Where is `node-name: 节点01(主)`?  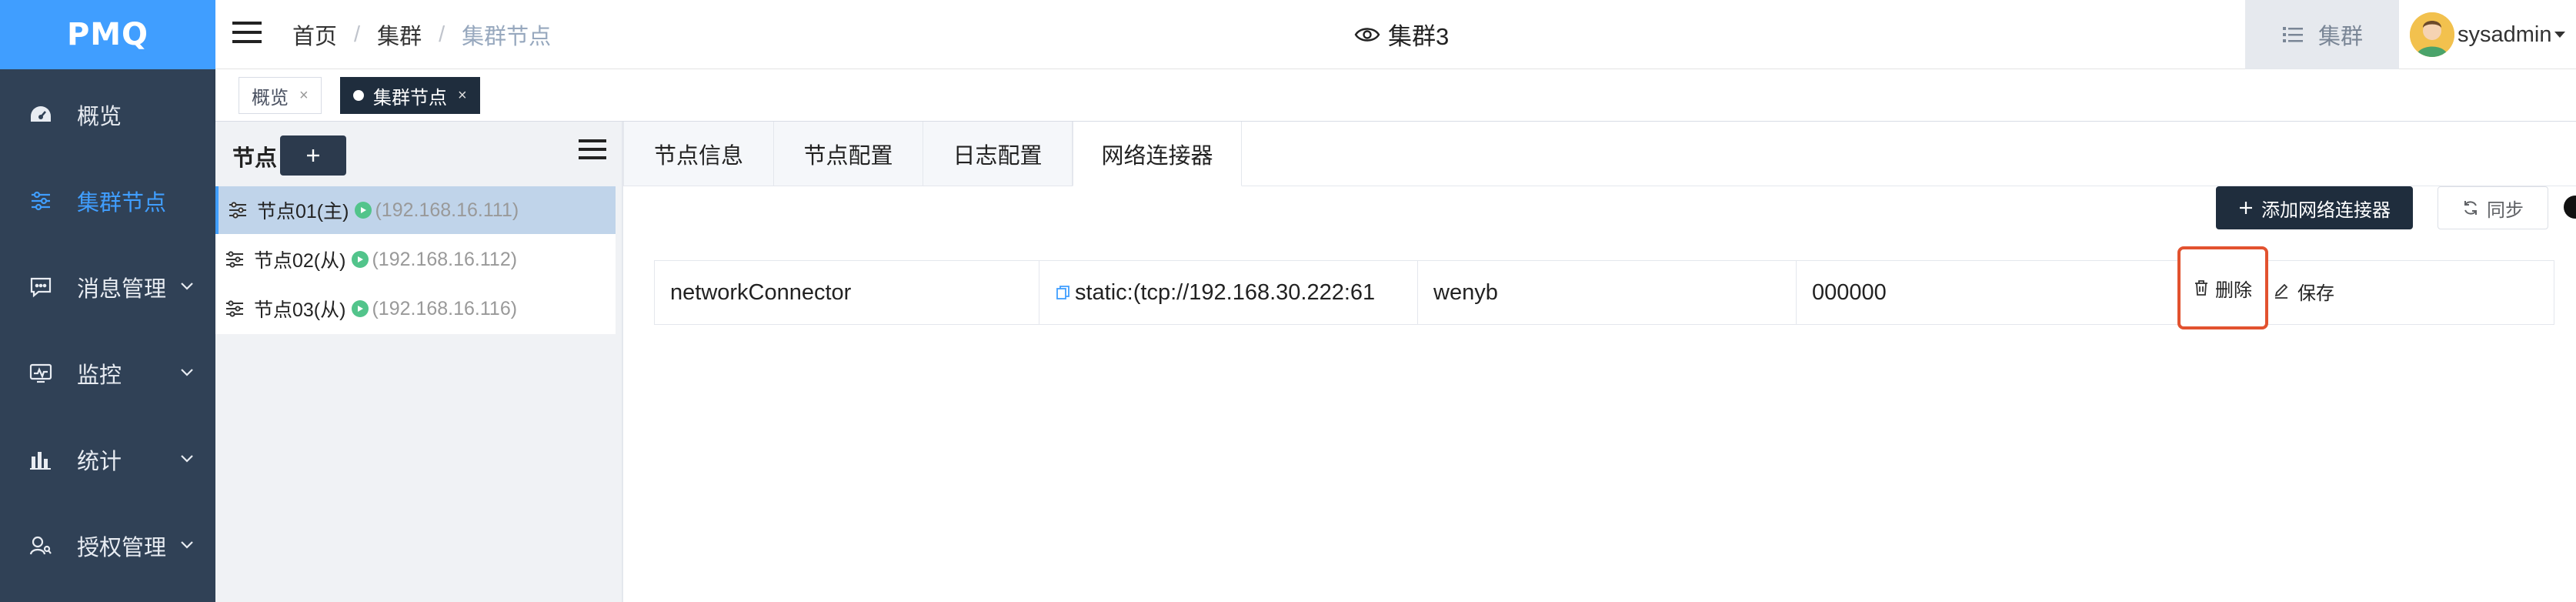
node-name: 节点01(主) is located at coordinates (303, 211).